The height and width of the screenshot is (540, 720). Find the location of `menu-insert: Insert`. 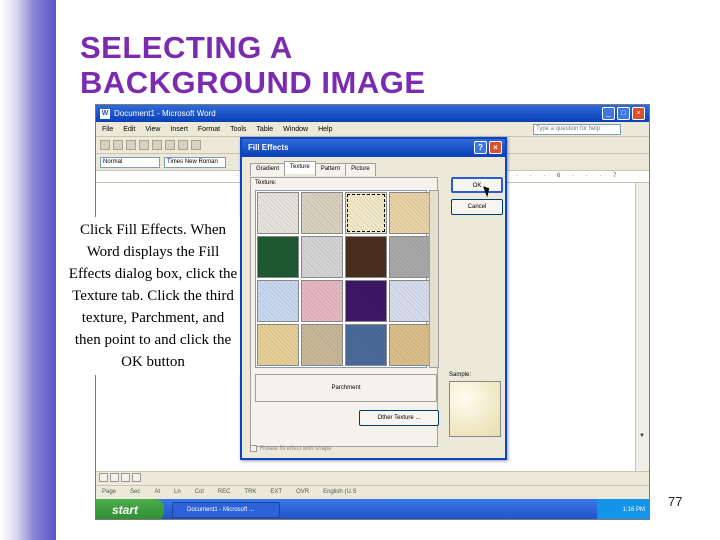

menu-insert: Insert is located at coordinates (179, 129).